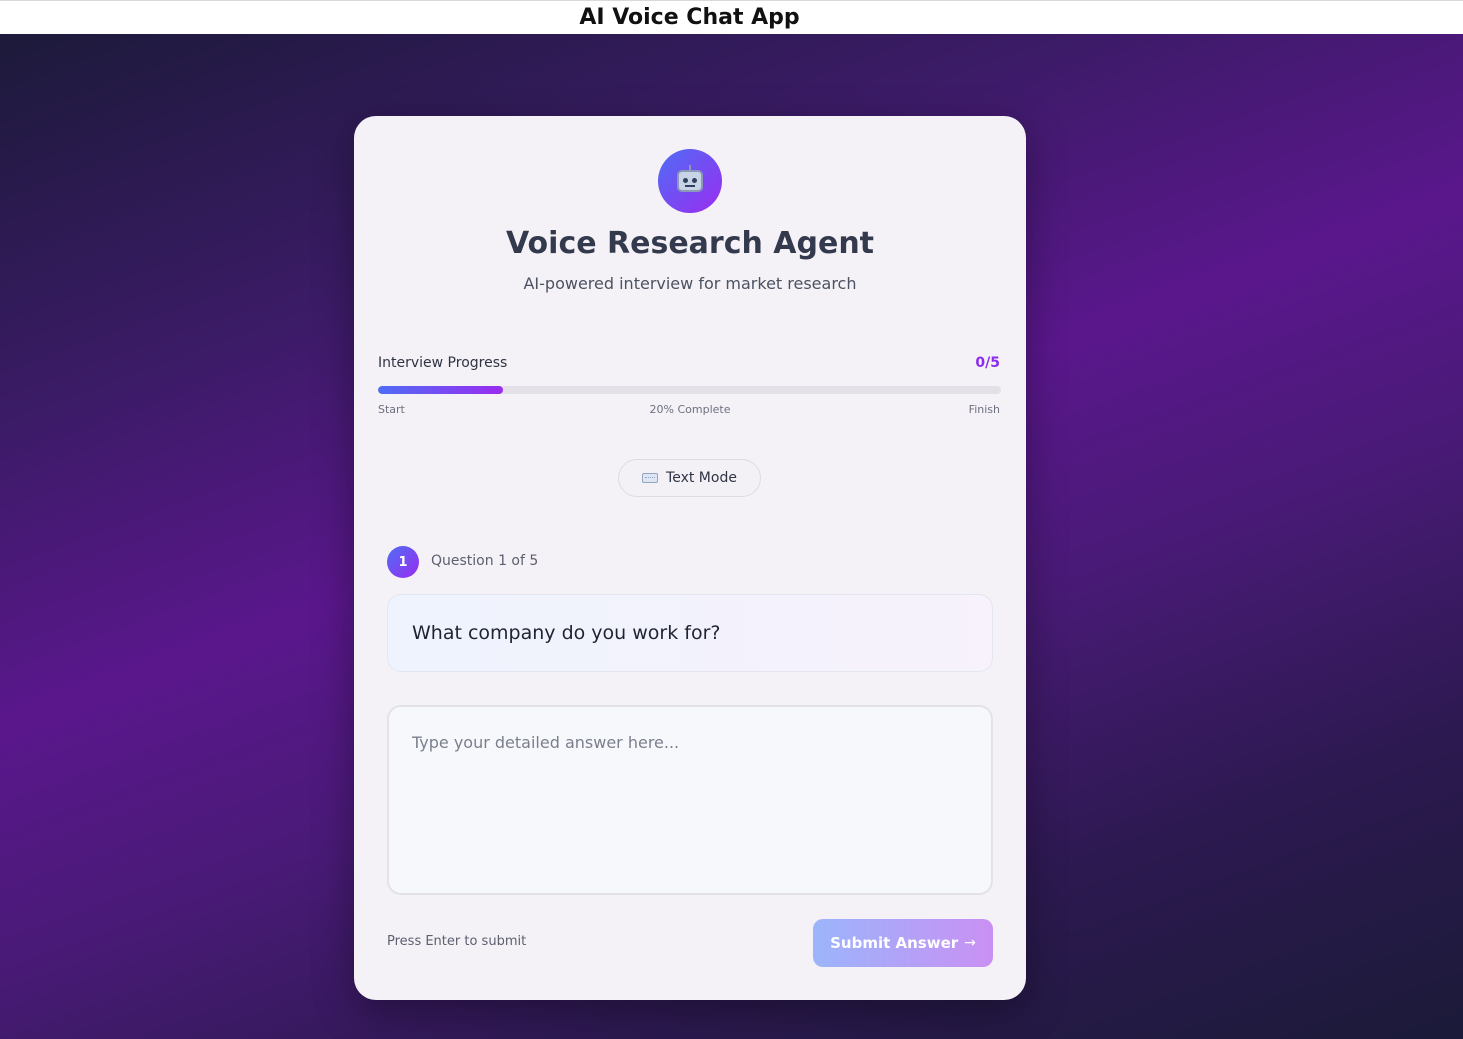 This screenshot has height=1039, width=1463. I want to click on submit-hint: Press Enter to submit, so click(457, 941).